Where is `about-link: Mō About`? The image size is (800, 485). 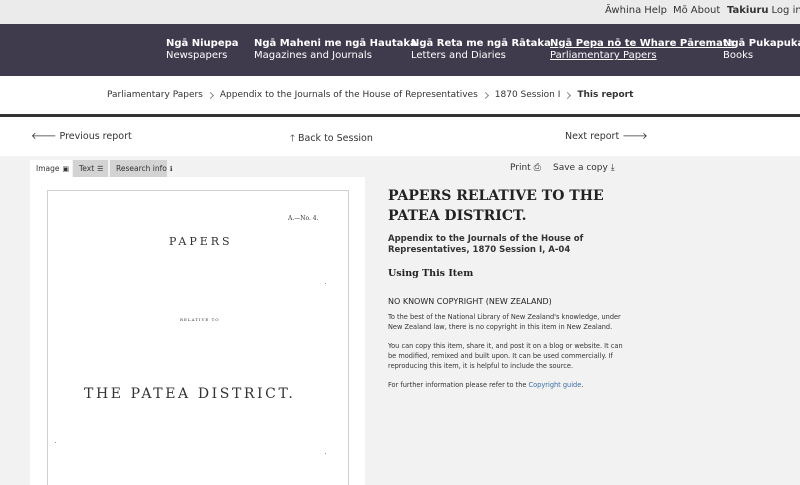 about-link: Mō About is located at coordinates (696, 10).